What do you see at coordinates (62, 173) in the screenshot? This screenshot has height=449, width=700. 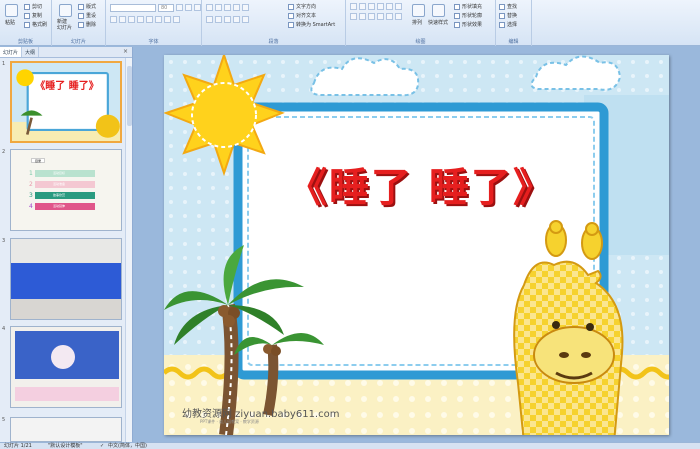 I see `thumb-2-item: 1 活动目标` at bounding box center [62, 173].